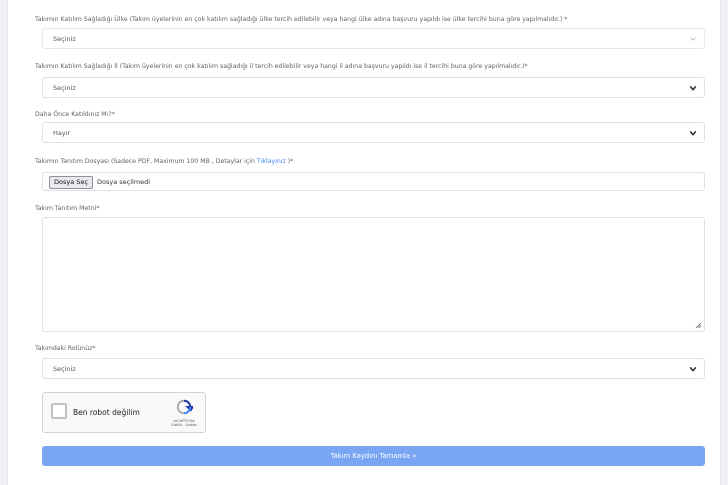 This screenshot has height=485, width=728. Describe the element at coordinates (59, 411) in the screenshot. I see `recaptcha-checkbox` at that location.